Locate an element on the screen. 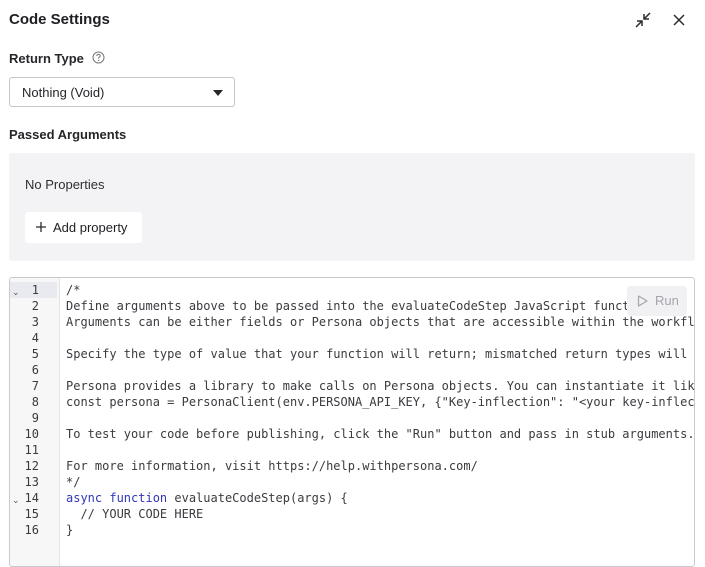 This screenshot has width=705, height=567. run-button-label: Run is located at coordinates (667, 300).